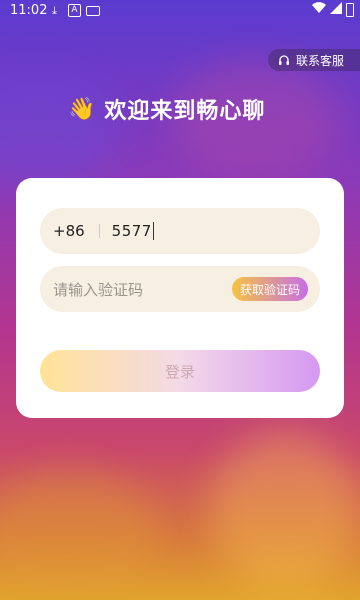  I want to click on welcome-text: 欢迎来到畅心聊, so click(185, 111).